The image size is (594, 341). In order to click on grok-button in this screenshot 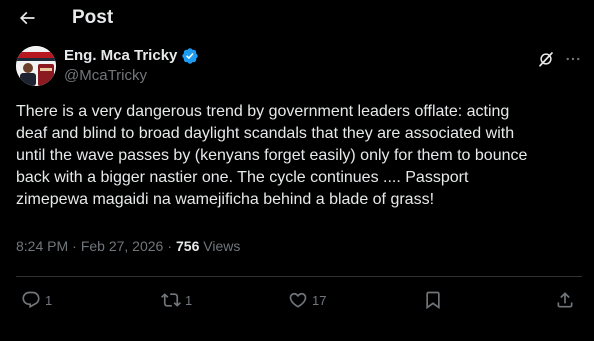, I will do `click(546, 59)`.